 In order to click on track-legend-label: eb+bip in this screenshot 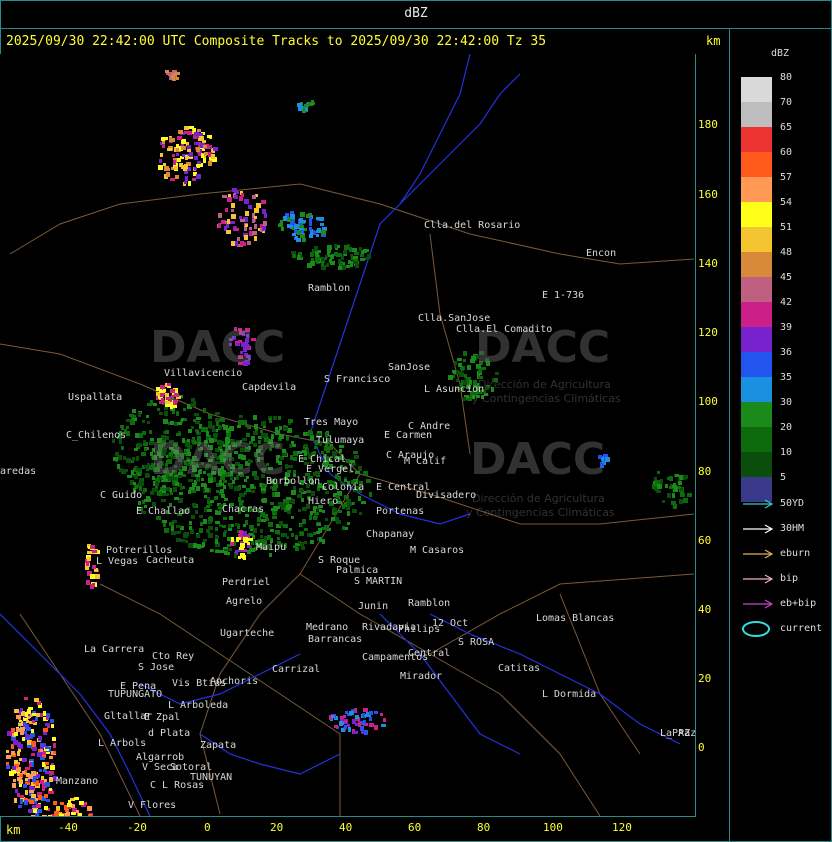, I will do `click(798, 603)`.